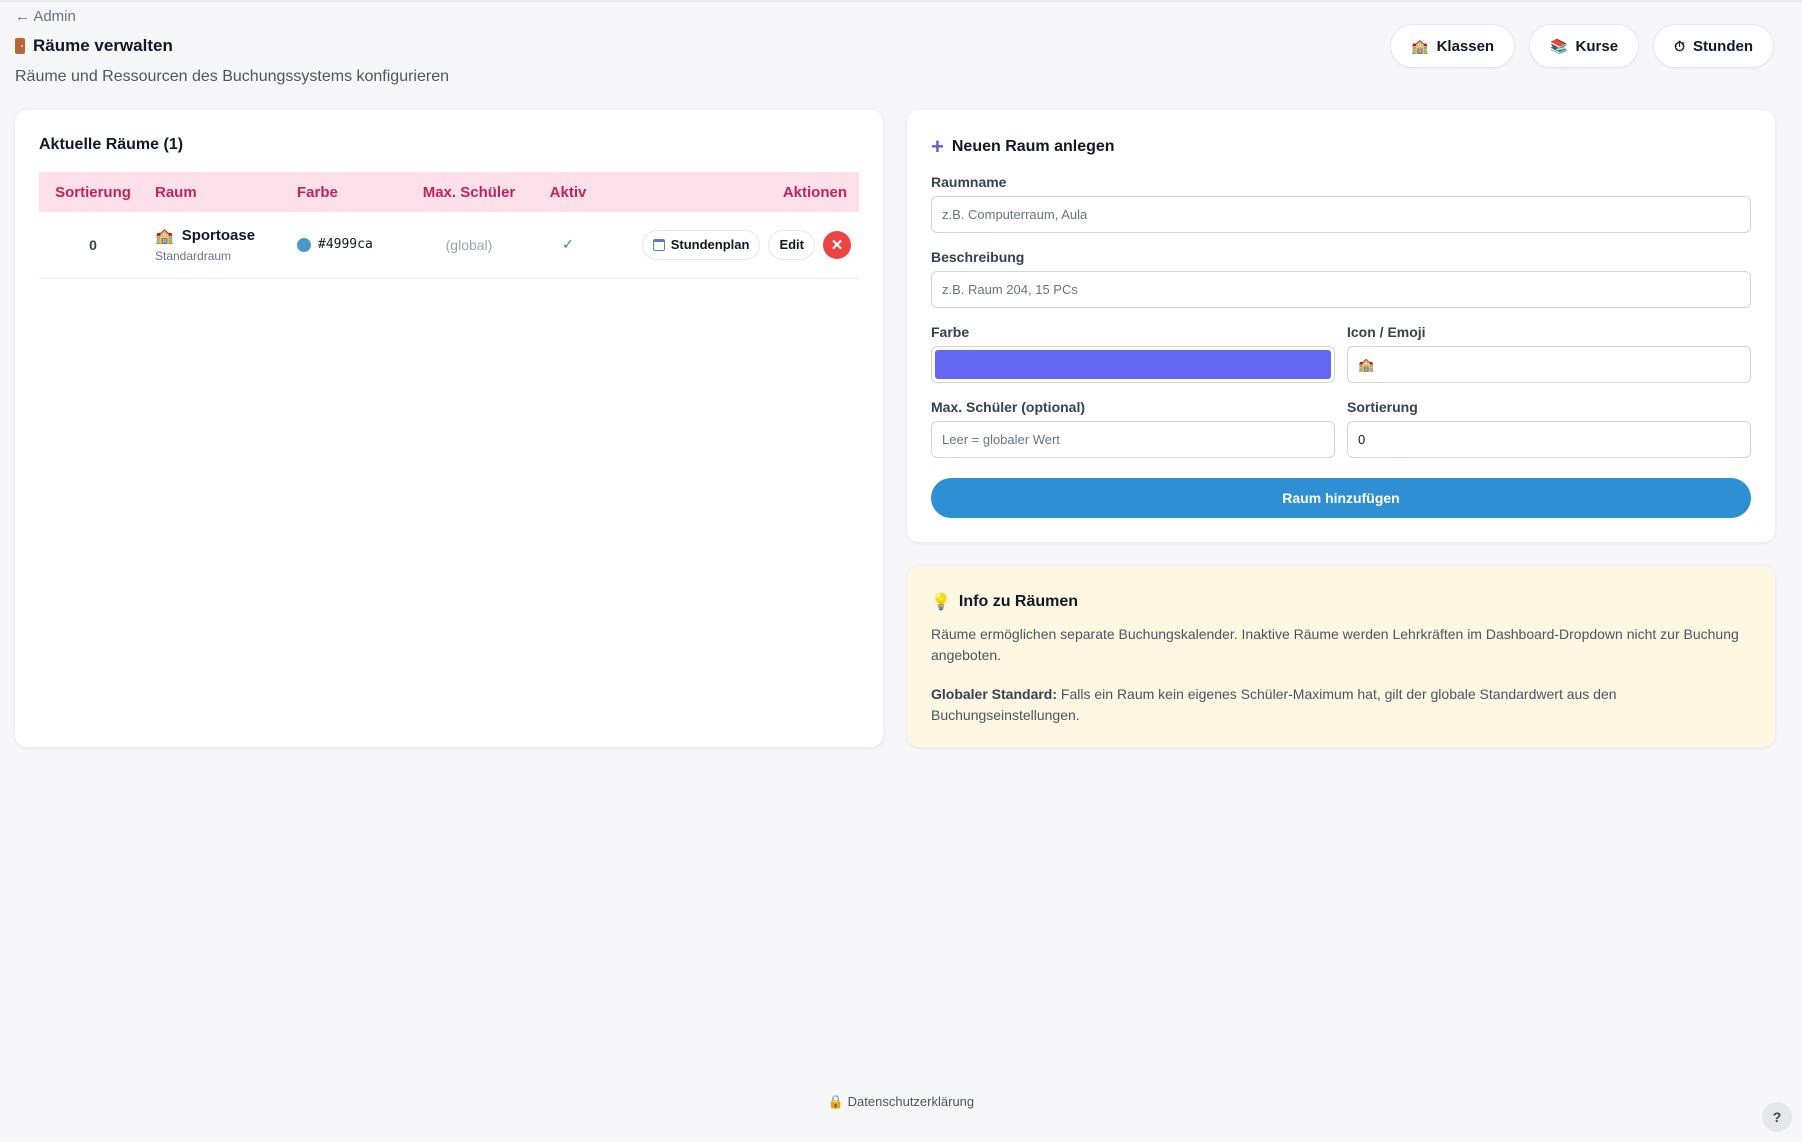 The height and width of the screenshot is (1142, 1802). I want to click on plus-icon: +, so click(937, 146).